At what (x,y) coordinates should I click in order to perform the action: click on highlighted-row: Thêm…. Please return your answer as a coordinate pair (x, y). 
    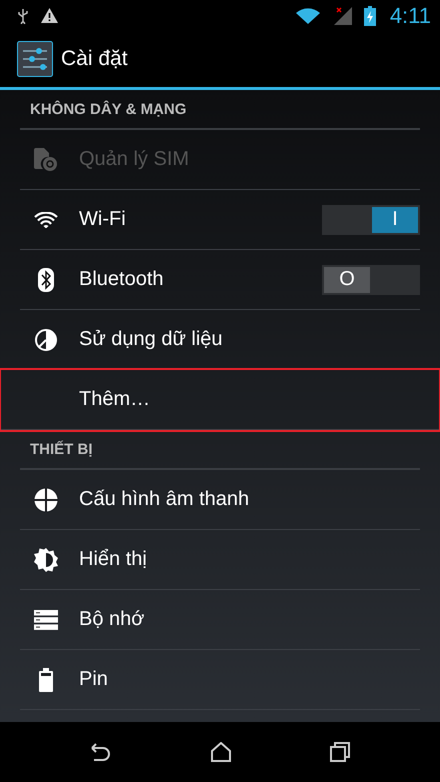
    Looking at the image, I should click on (220, 400).